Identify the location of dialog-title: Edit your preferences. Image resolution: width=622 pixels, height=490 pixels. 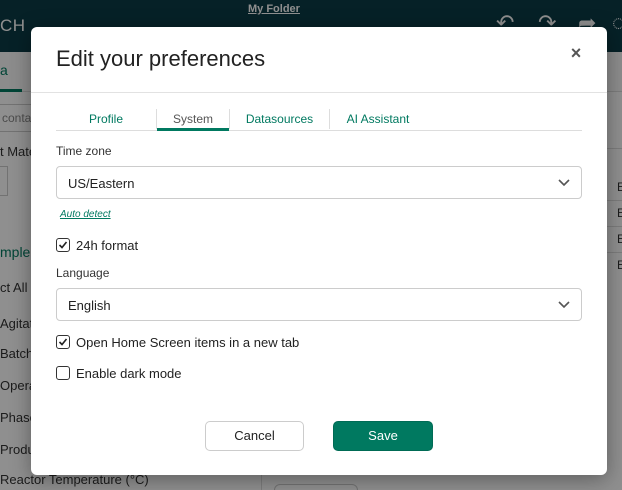
(161, 58).